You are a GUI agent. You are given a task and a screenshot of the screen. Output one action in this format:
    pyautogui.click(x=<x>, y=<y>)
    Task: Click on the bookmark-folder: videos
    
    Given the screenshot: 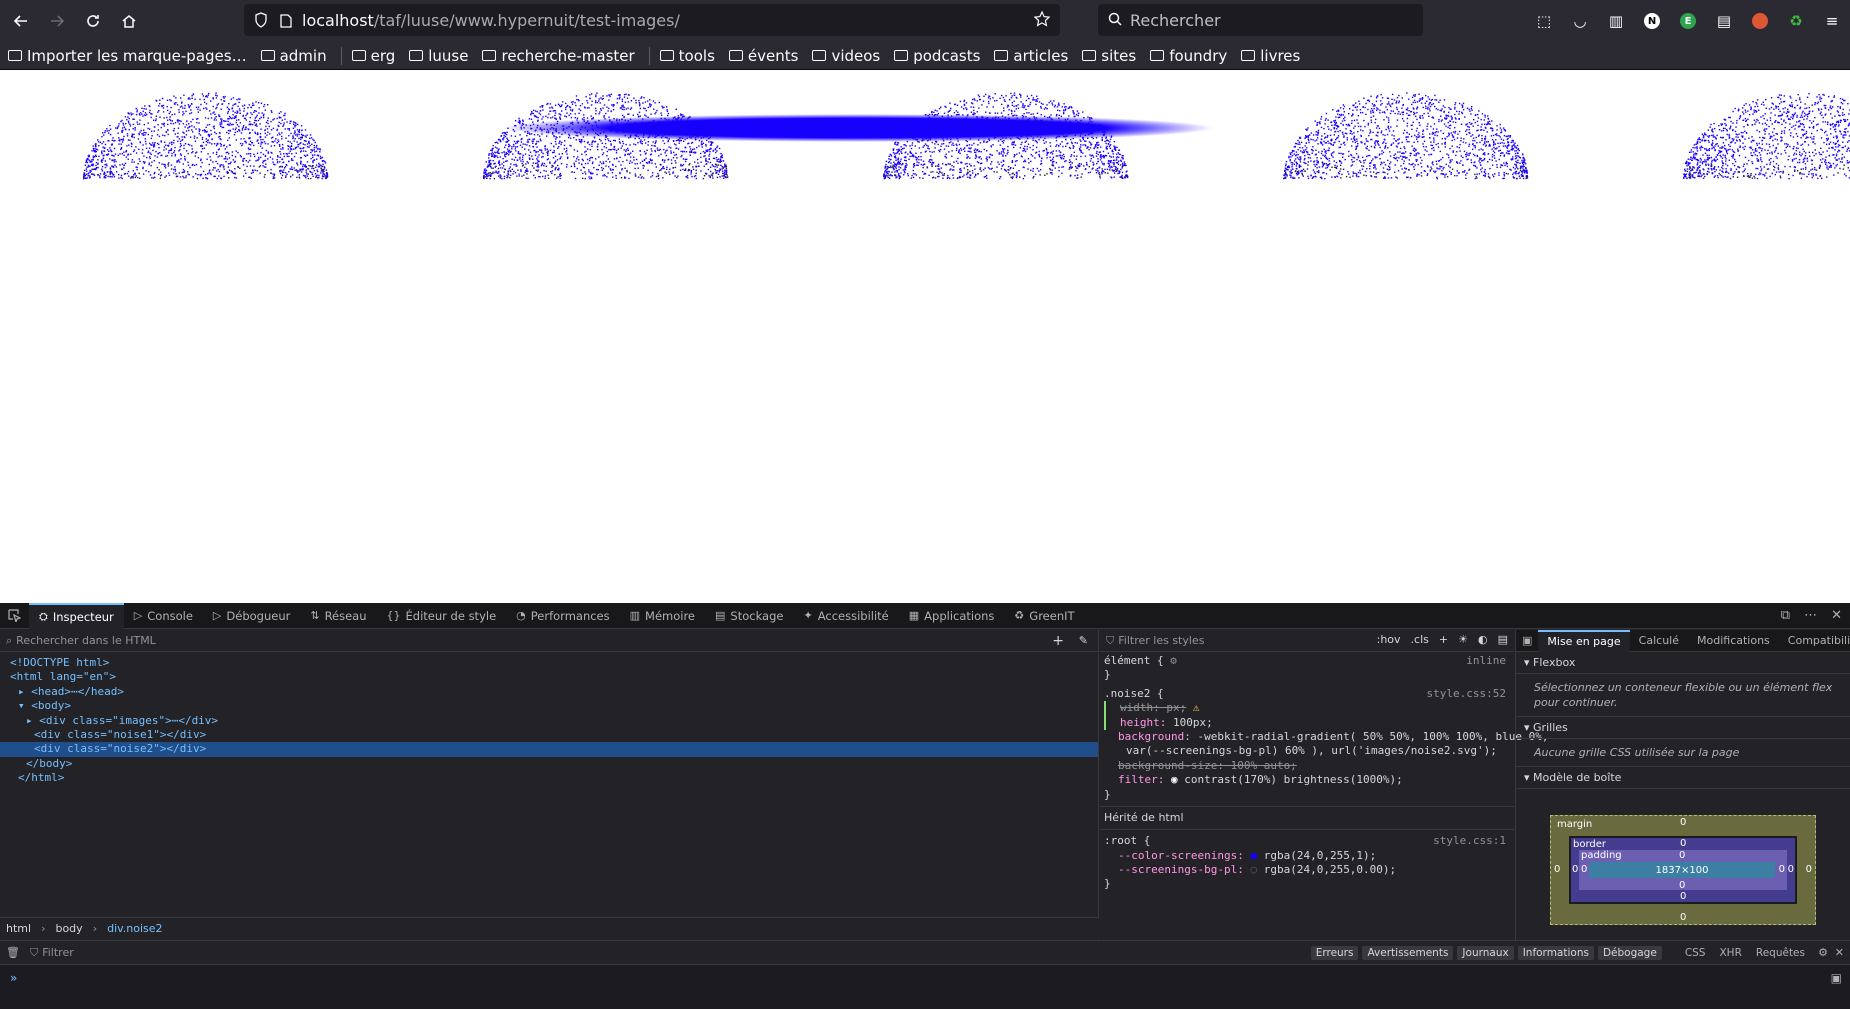 What is the action you would take?
    pyautogui.click(x=846, y=56)
    